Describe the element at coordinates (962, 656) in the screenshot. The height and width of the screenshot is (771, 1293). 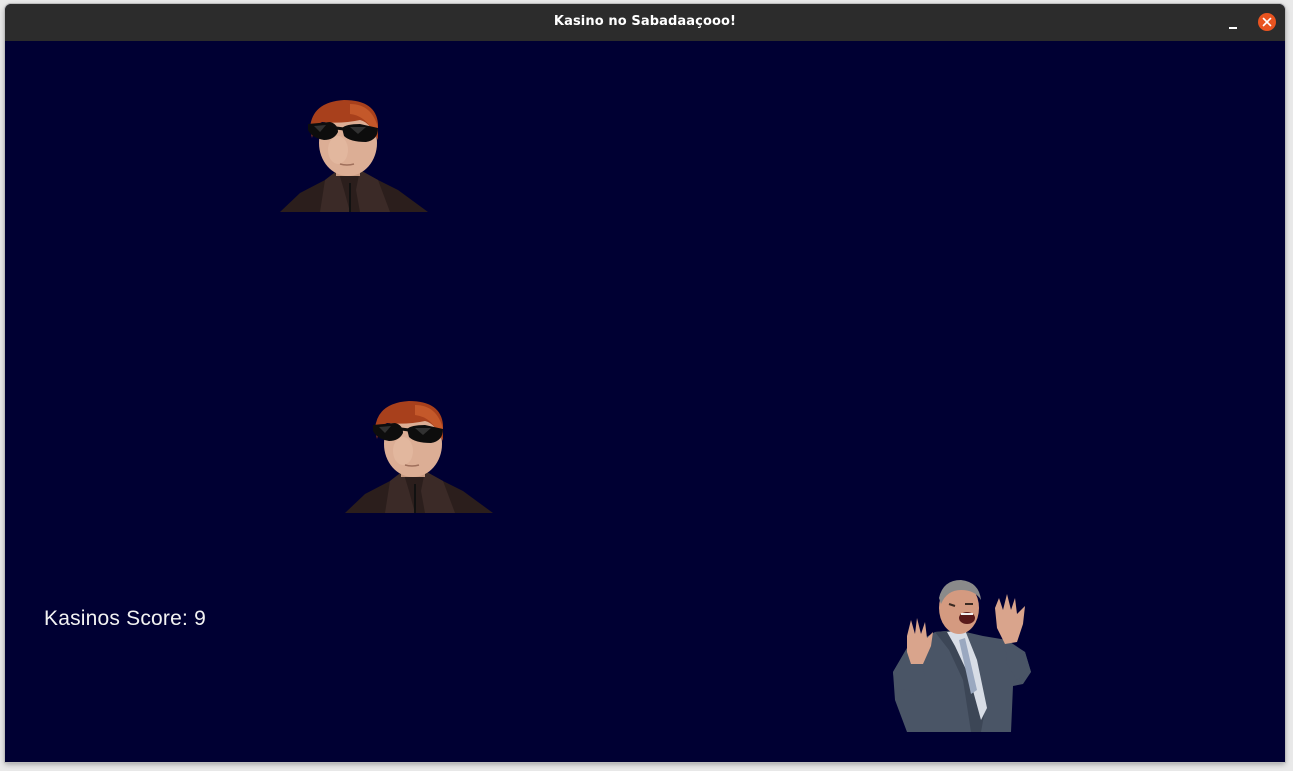
I see `player-sprite-shouting-man` at that location.